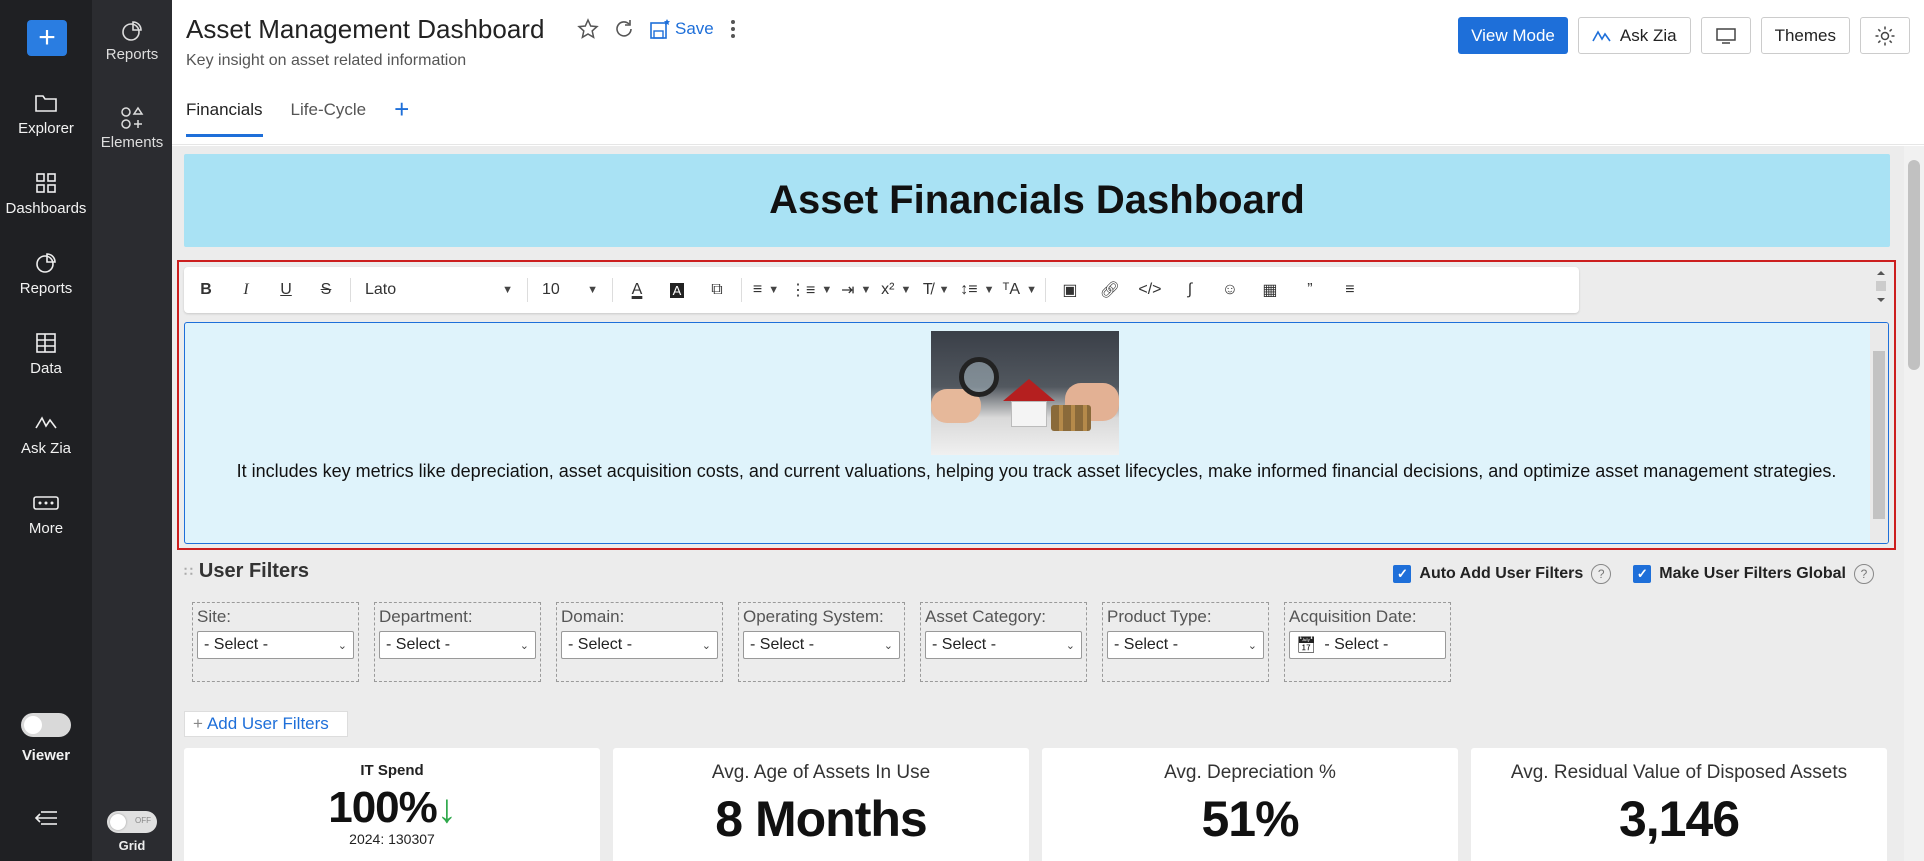  I want to click on auto-add-option: ✓ Auto Add User Filters ?, so click(1502, 574).